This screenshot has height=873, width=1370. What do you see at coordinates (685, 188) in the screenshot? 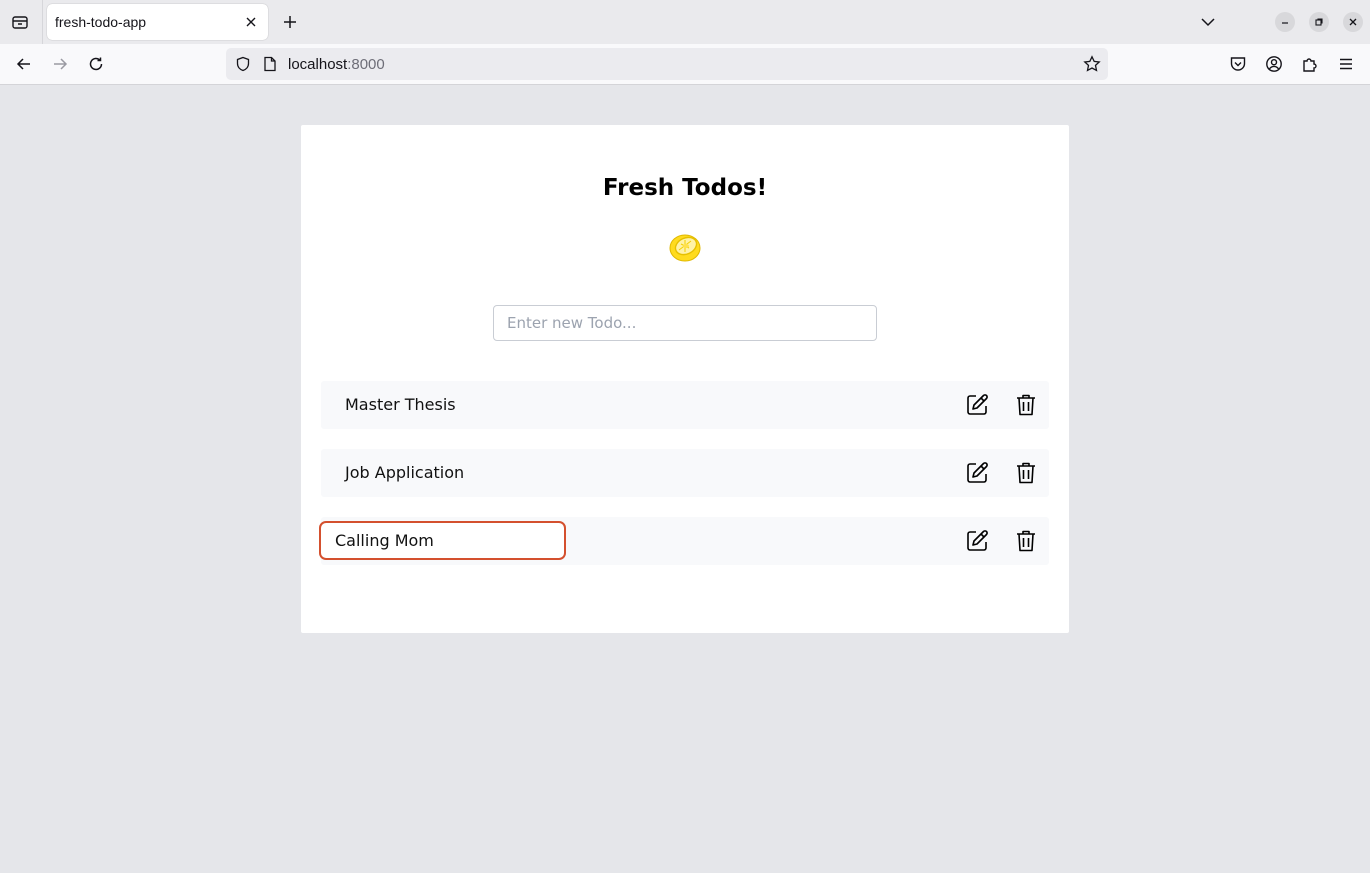
I see `page-title: Fresh Todos!` at bounding box center [685, 188].